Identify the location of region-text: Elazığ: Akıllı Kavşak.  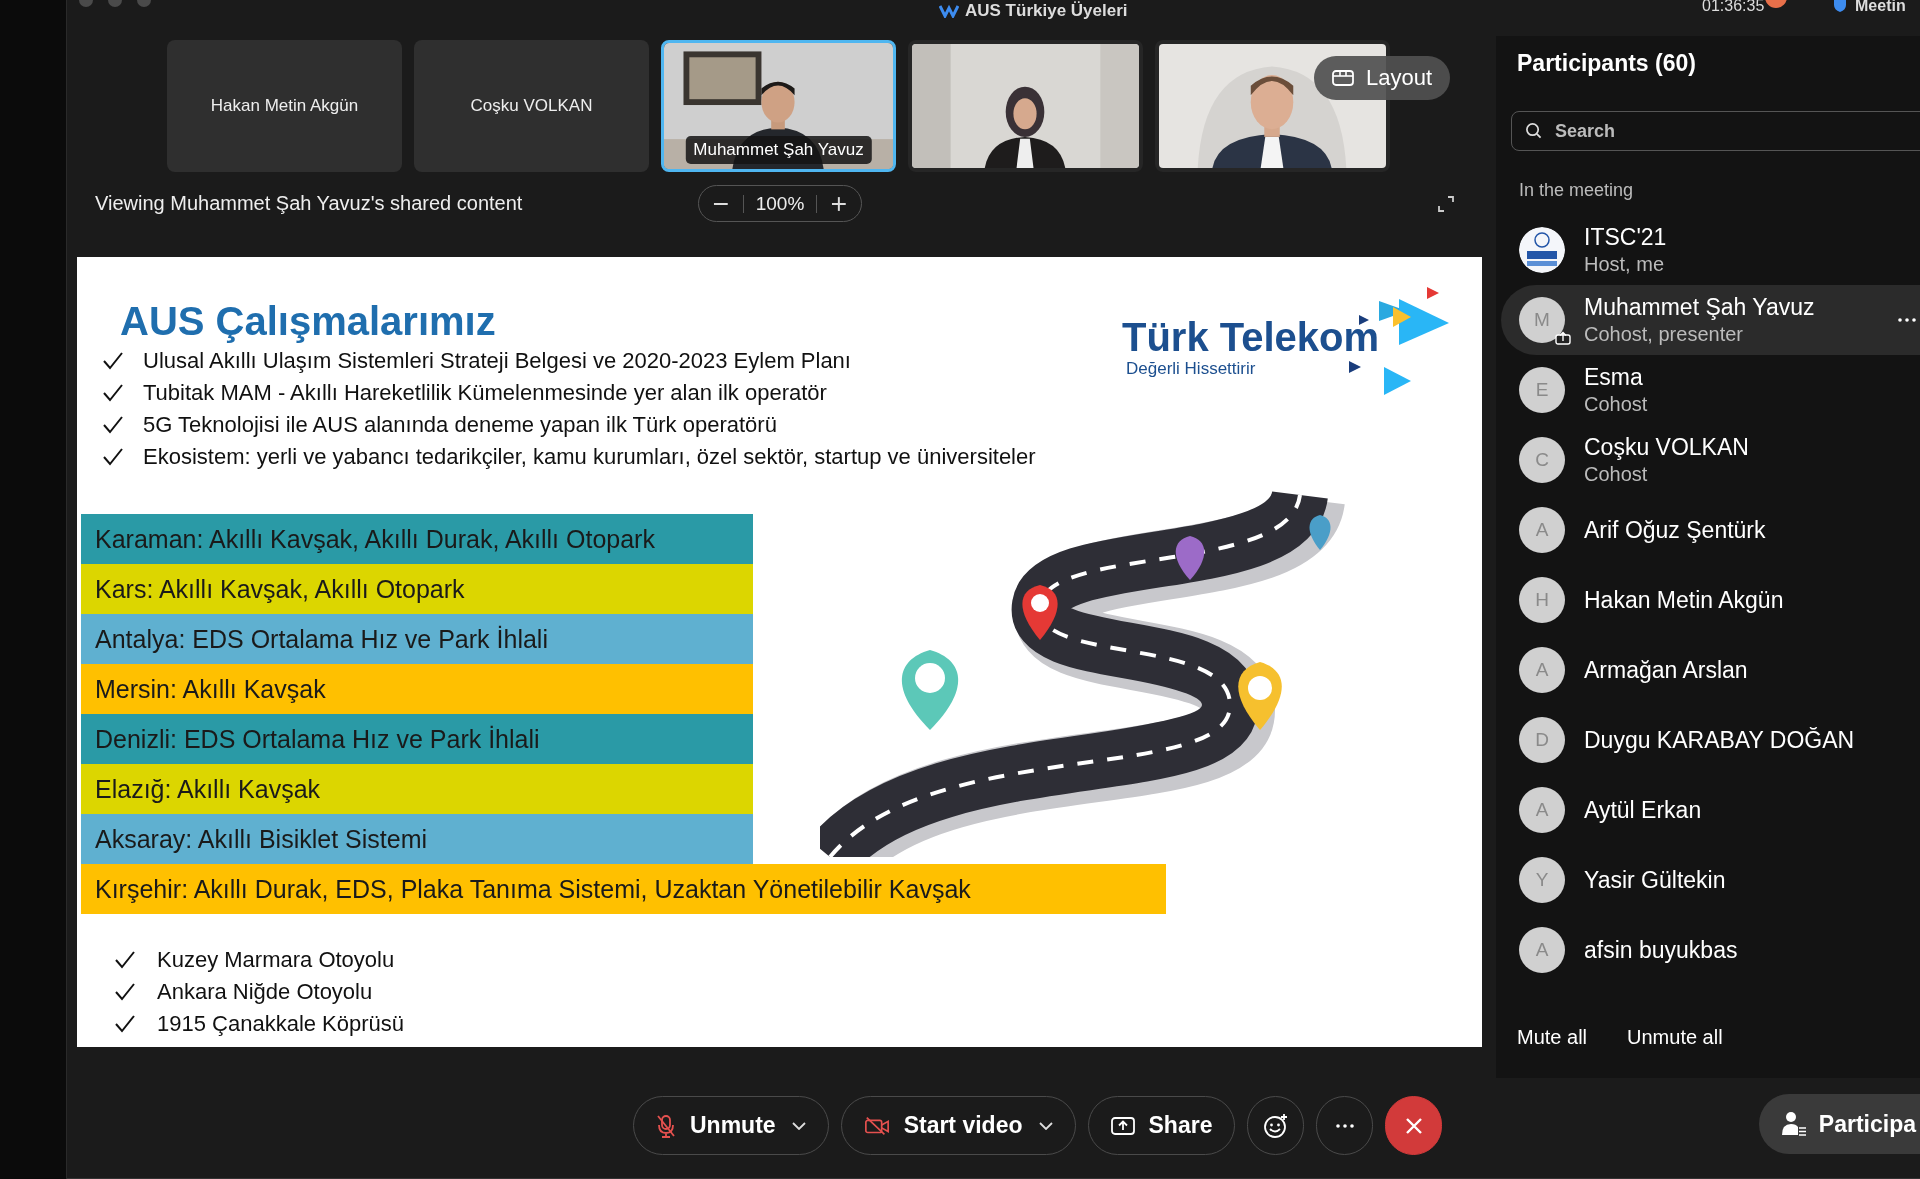
(208, 789).